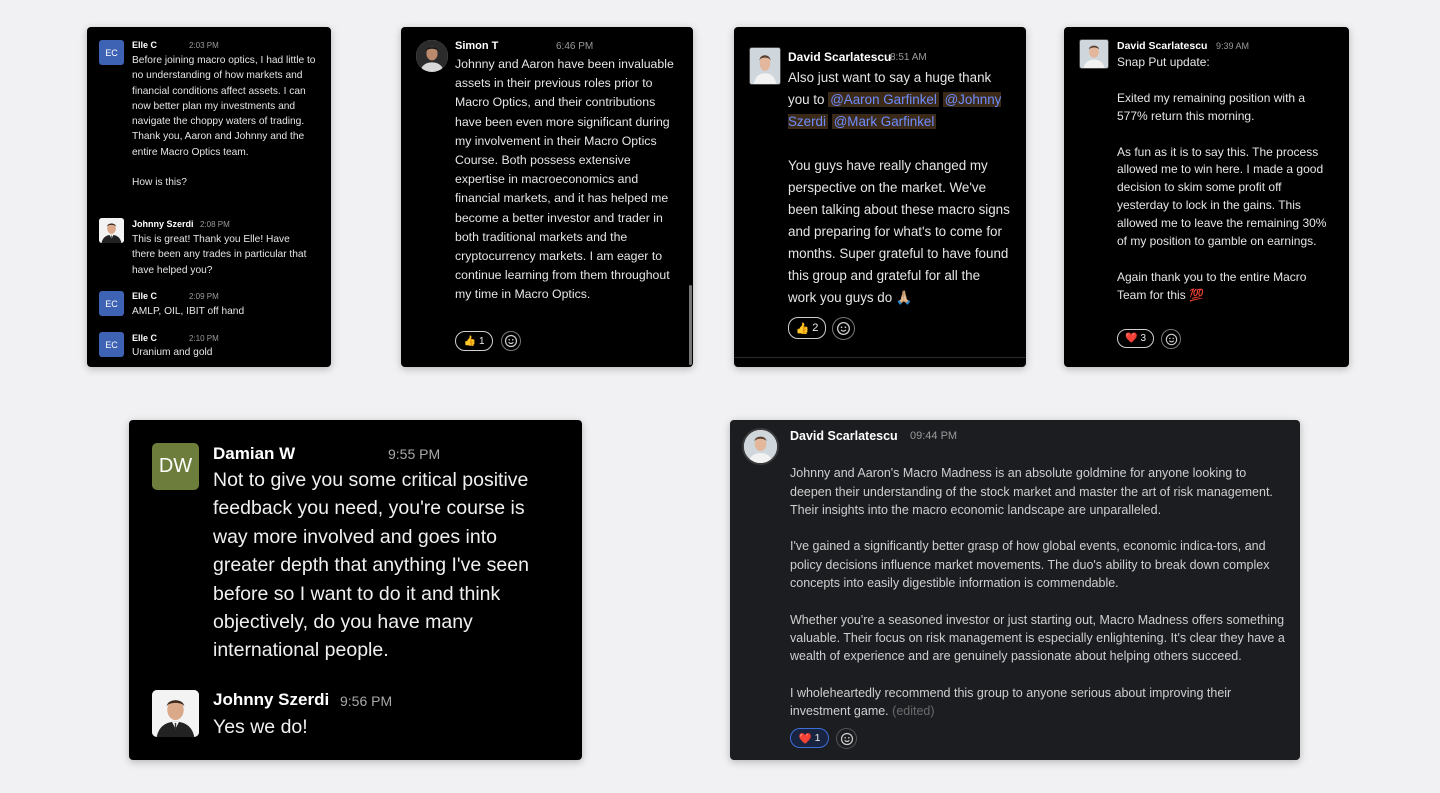 The image size is (1440, 793). What do you see at coordinates (215, 224) in the screenshot?
I see `message-time: 2:08 PM` at bounding box center [215, 224].